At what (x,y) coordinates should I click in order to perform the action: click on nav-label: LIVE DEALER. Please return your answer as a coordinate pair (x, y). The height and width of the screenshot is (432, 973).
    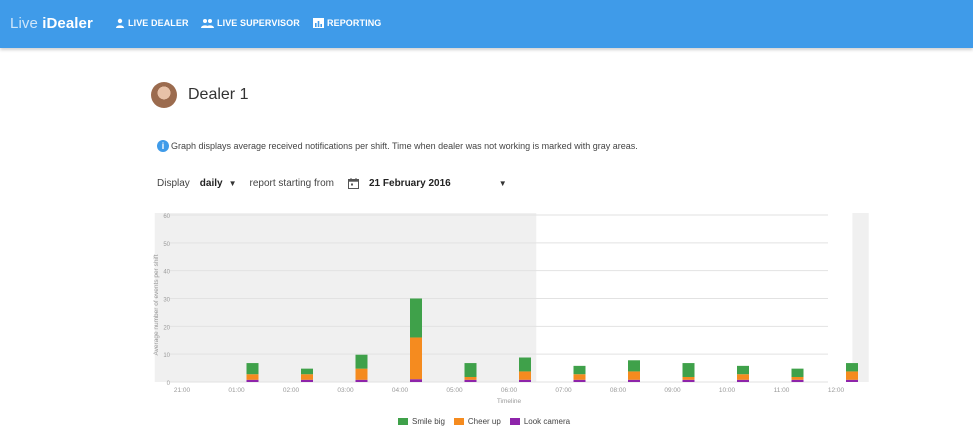
    Looking at the image, I should click on (158, 23).